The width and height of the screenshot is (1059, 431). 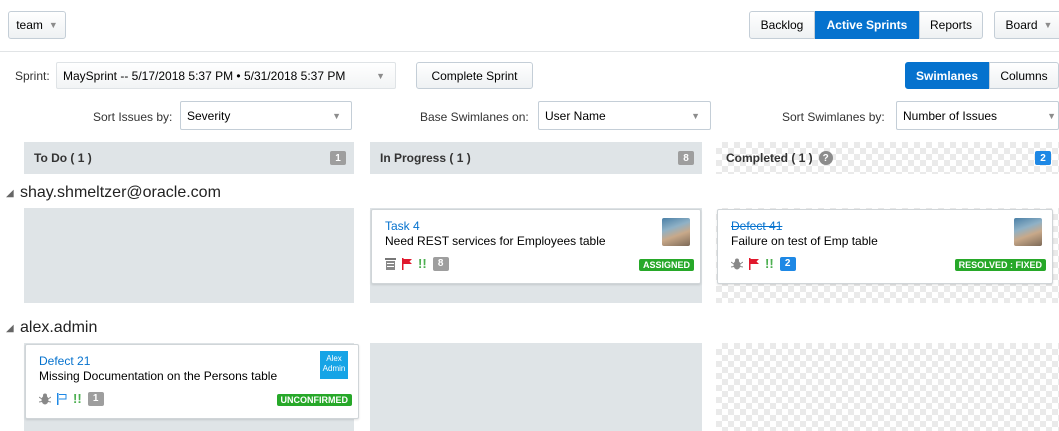 I want to click on column-title: Completed ( 1 ), so click(x=769, y=158).